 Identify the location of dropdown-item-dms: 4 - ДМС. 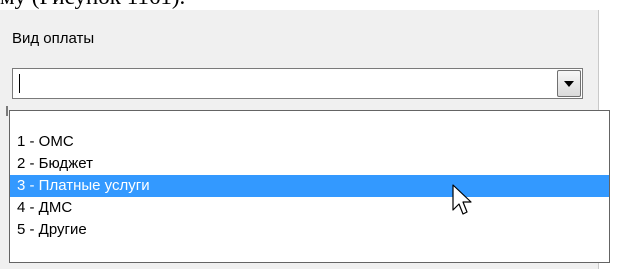
(309, 208).